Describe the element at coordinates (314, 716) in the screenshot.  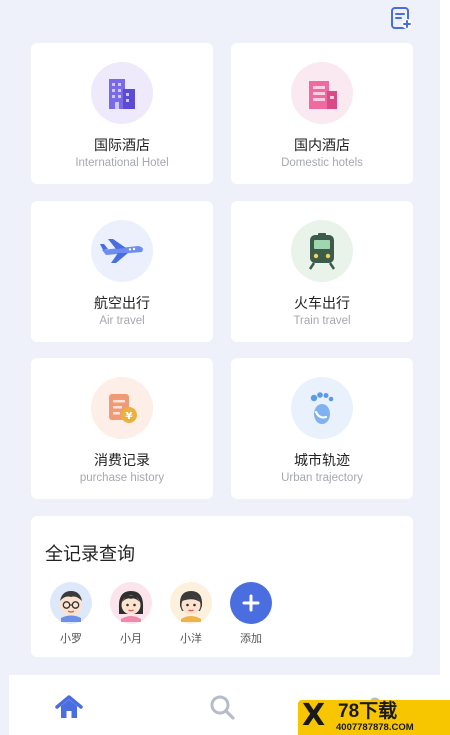
I see `watermark-mark: X` at that location.